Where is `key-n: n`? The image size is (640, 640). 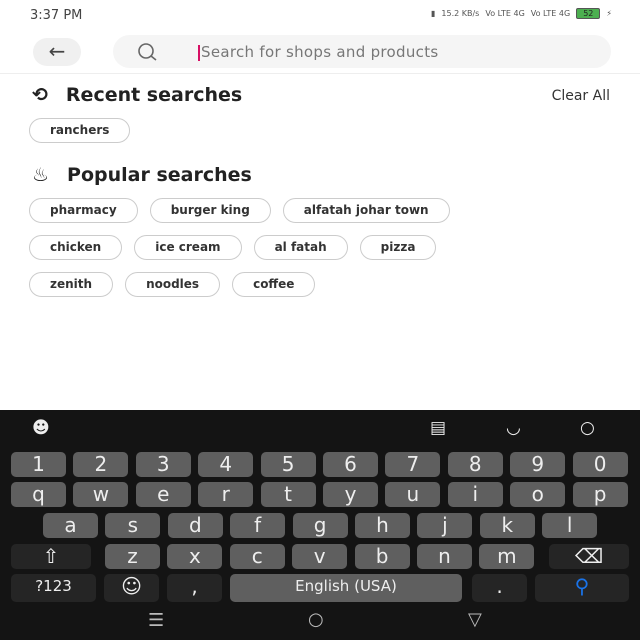
key-n: n is located at coordinates (444, 556).